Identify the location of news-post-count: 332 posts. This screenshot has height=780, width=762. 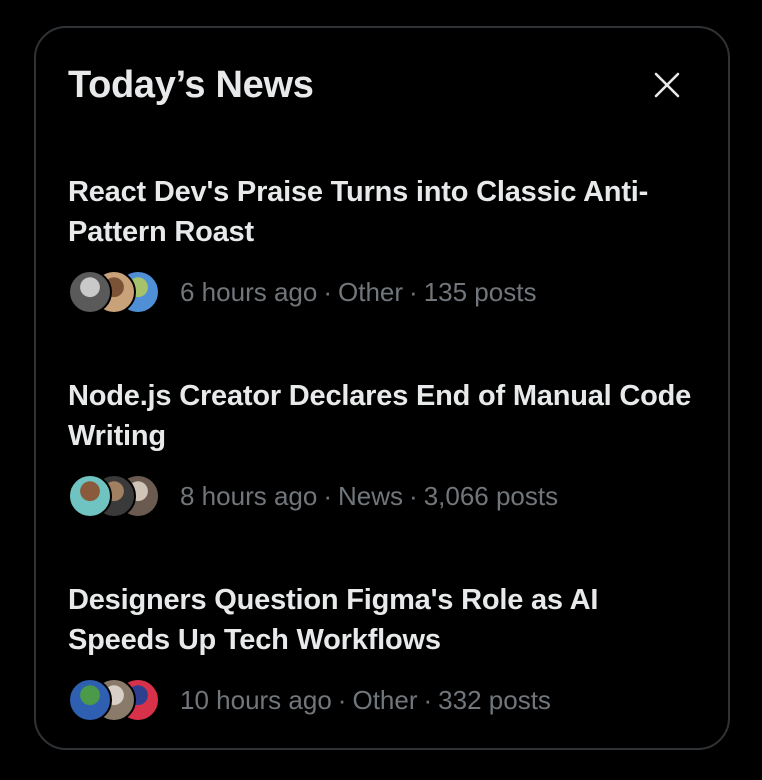
(494, 699).